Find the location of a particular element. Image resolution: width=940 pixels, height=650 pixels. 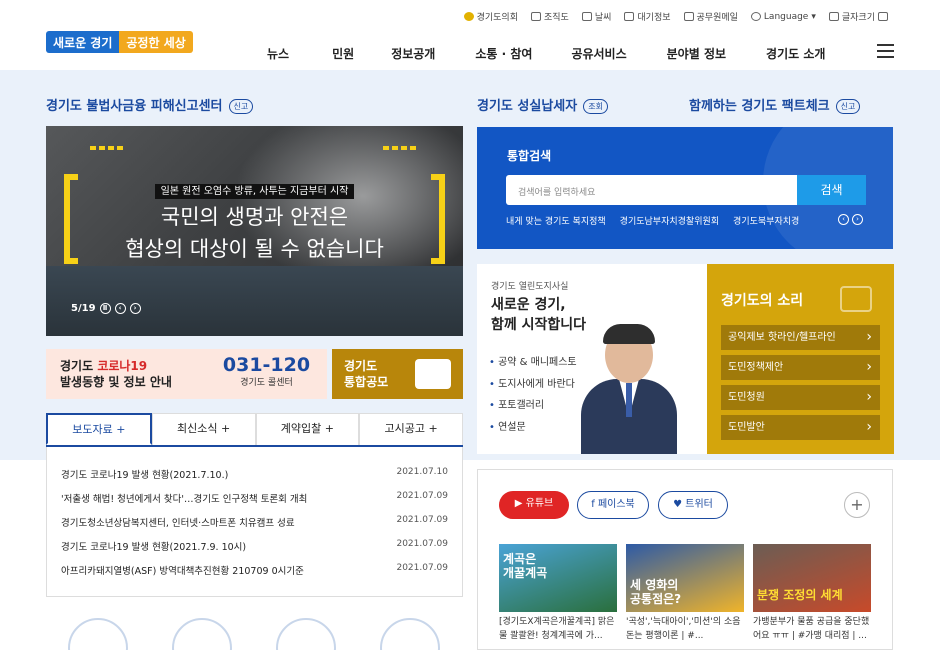

font-minus-icon is located at coordinates (883, 16).